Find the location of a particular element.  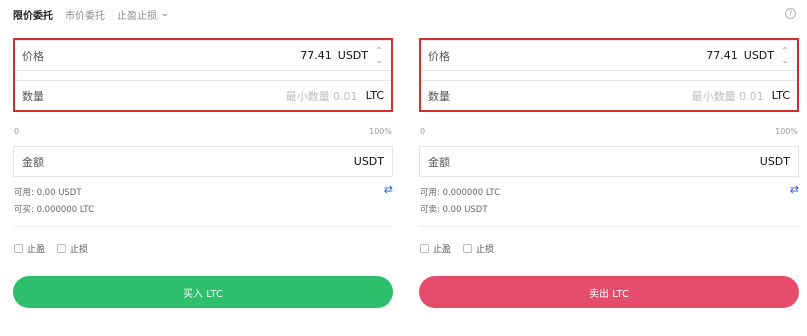

available-balance: 可用: 0.000000 LTC is located at coordinates (460, 193).